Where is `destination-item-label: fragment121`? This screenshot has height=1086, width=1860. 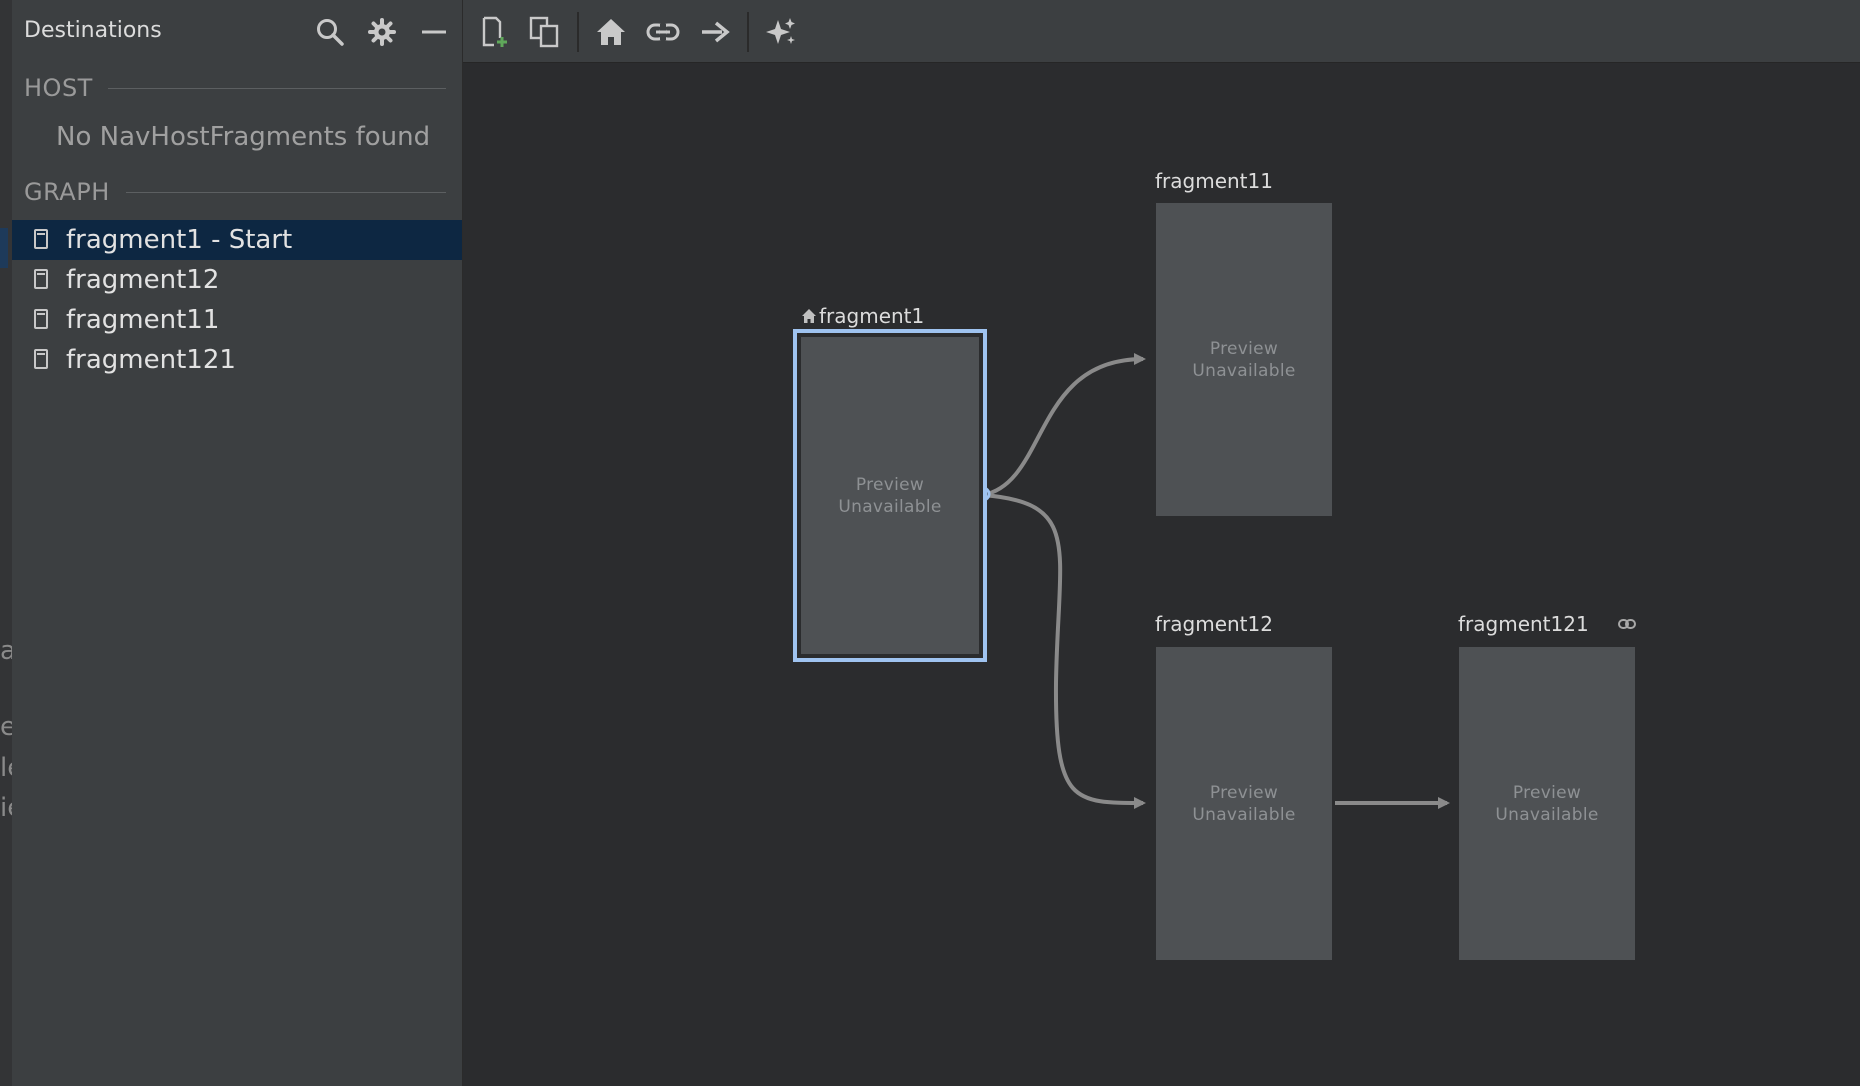 destination-item-label: fragment121 is located at coordinates (151, 360).